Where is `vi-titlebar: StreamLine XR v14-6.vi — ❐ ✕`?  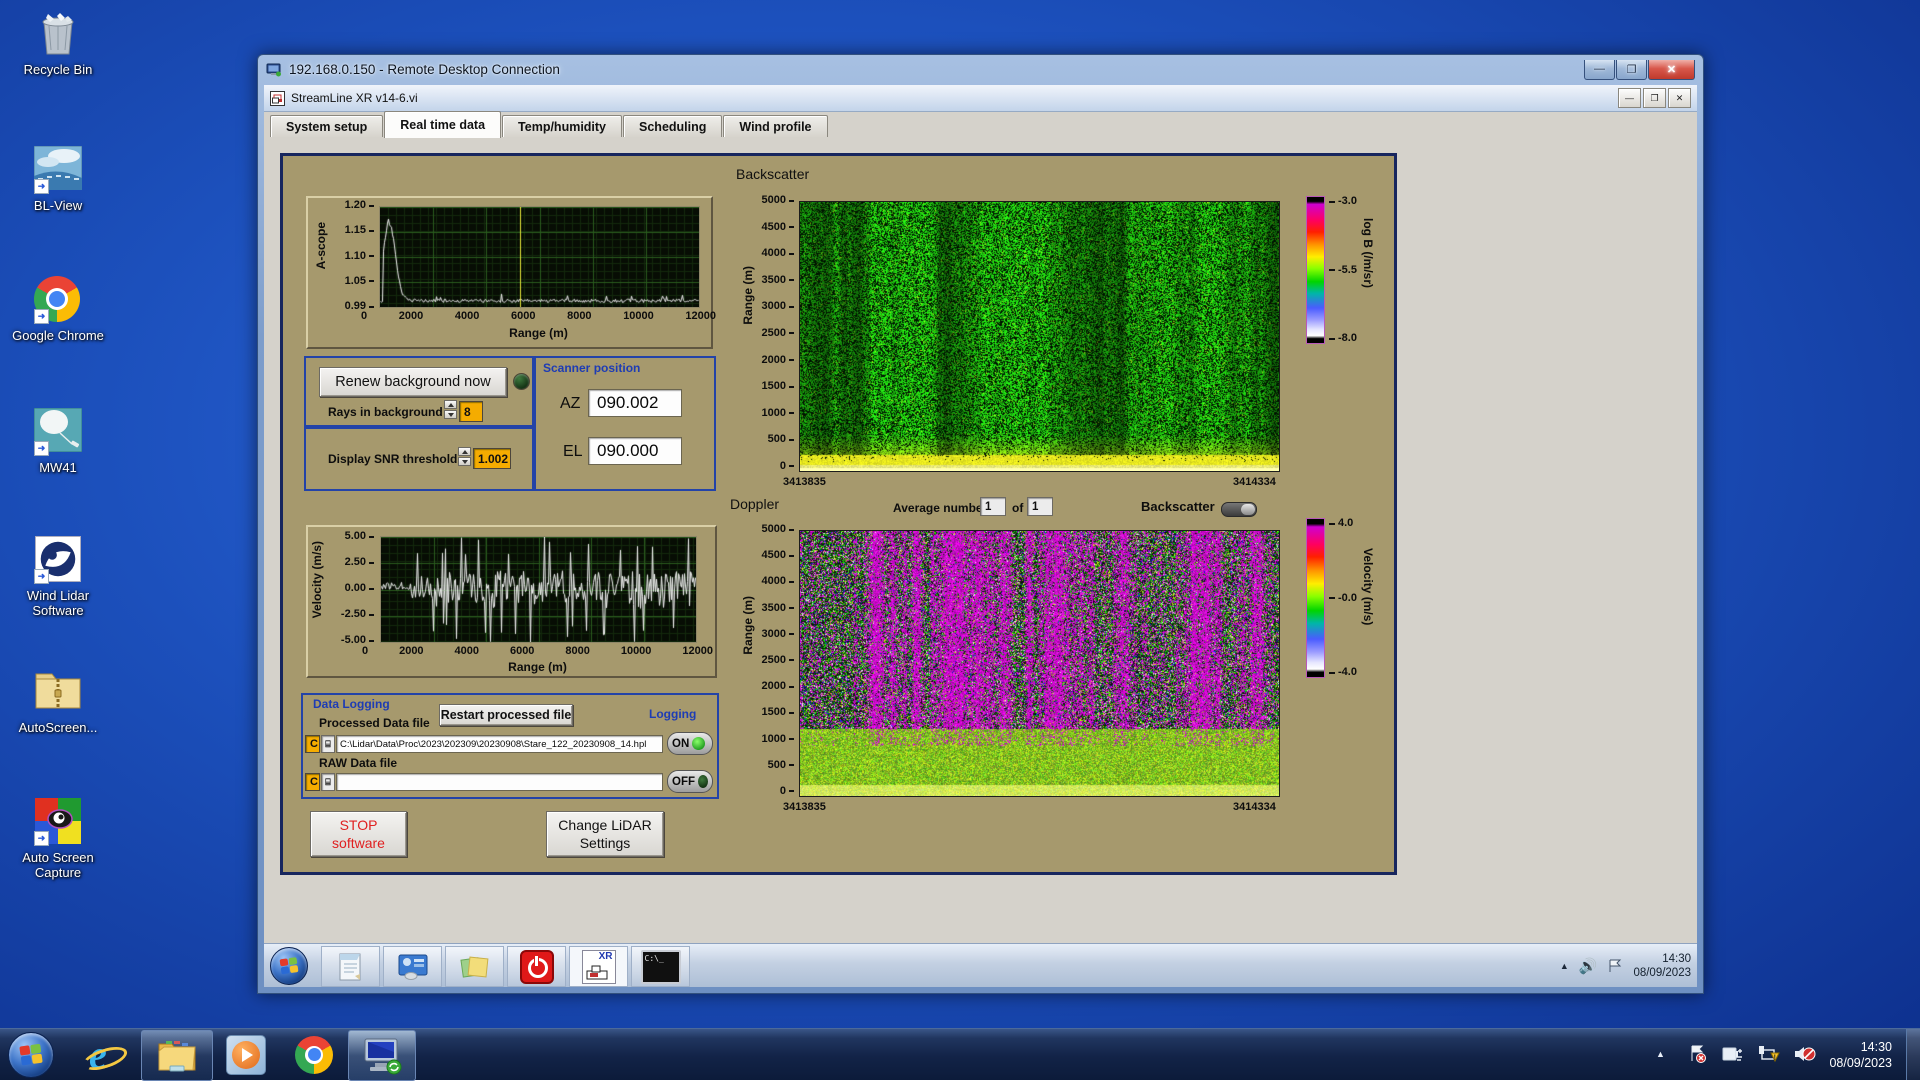 vi-titlebar: StreamLine XR v14-6.vi — ❐ ✕ is located at coordinates (980, 98).